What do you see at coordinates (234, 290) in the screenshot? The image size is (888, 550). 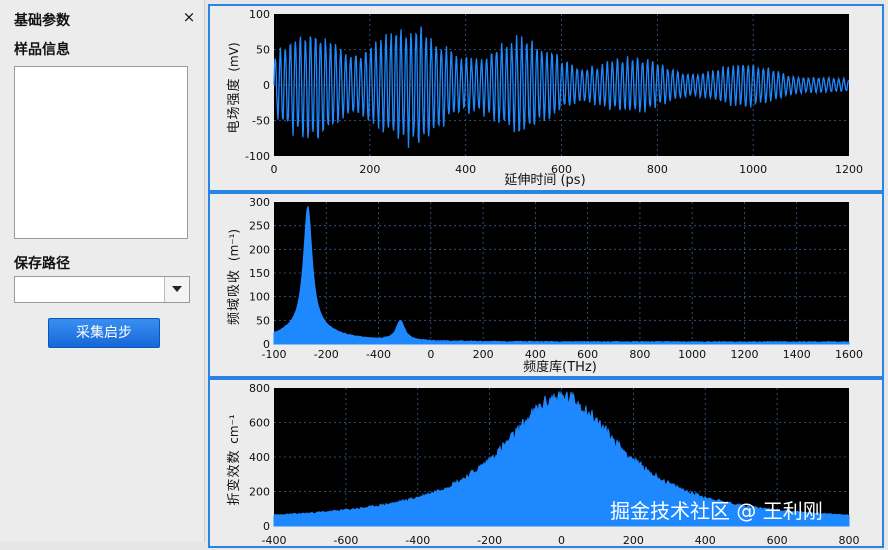 I see `svg-text: 吸` at bounding box center [234, 290].